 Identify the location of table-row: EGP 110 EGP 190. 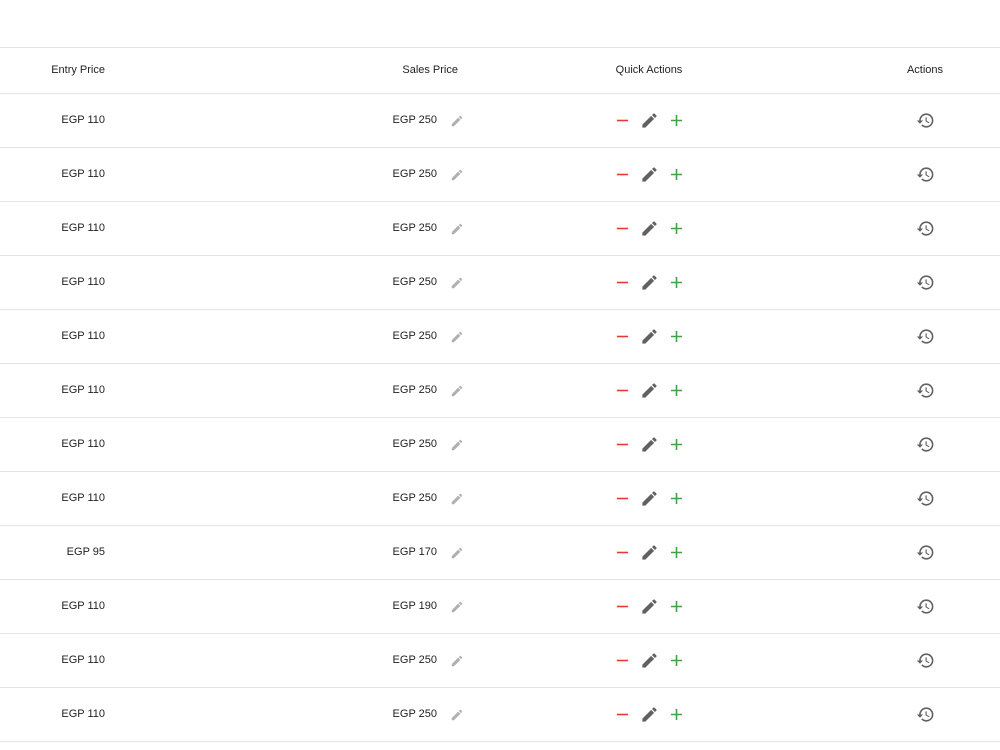
(500, 607).